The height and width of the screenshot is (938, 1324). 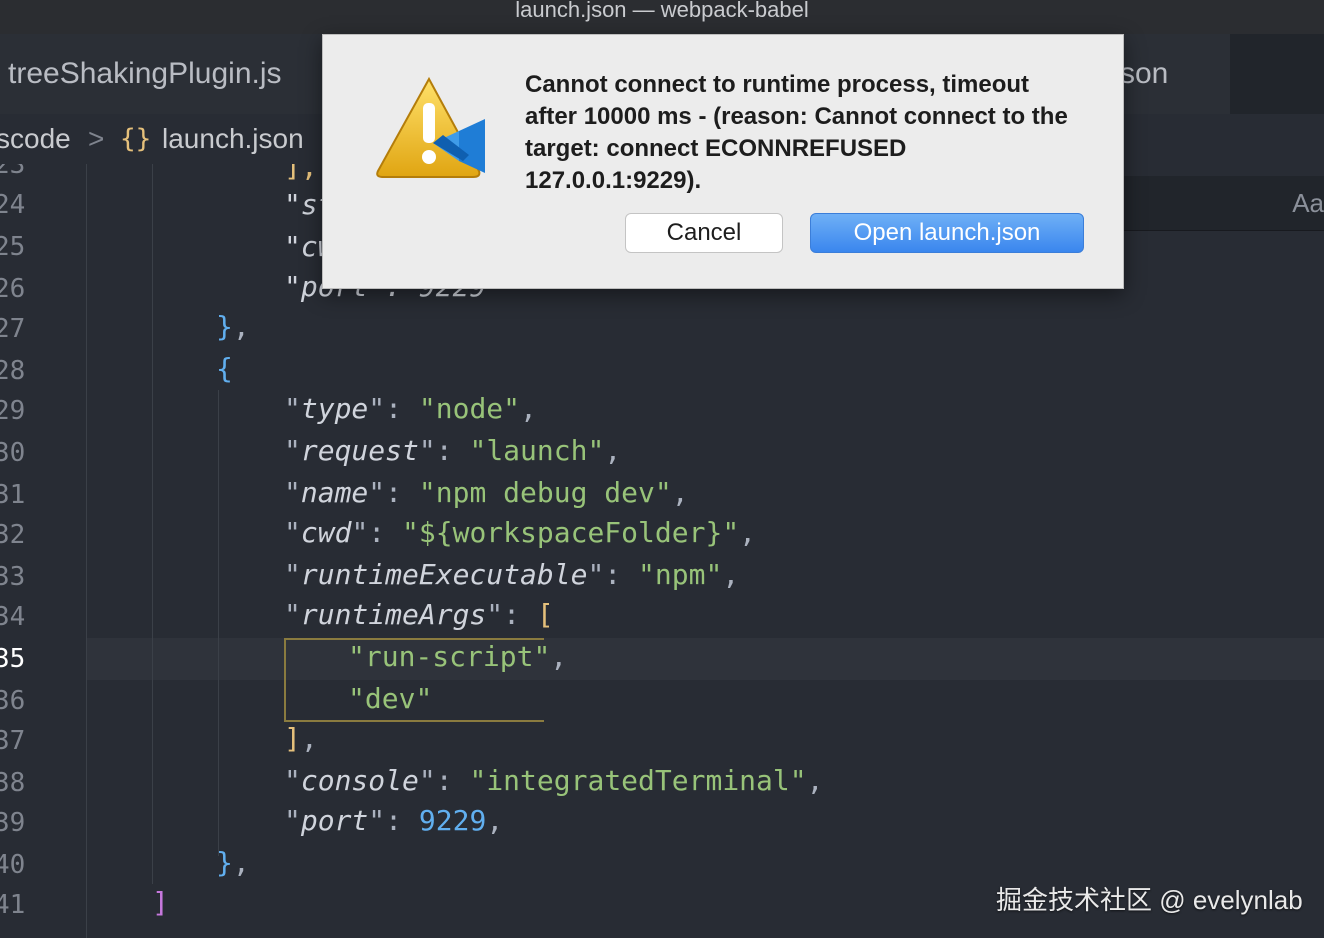 What do you see at coordinates (224, 368) in the screenshot?
I see `code-line: {` at bounding box center [224, 368].